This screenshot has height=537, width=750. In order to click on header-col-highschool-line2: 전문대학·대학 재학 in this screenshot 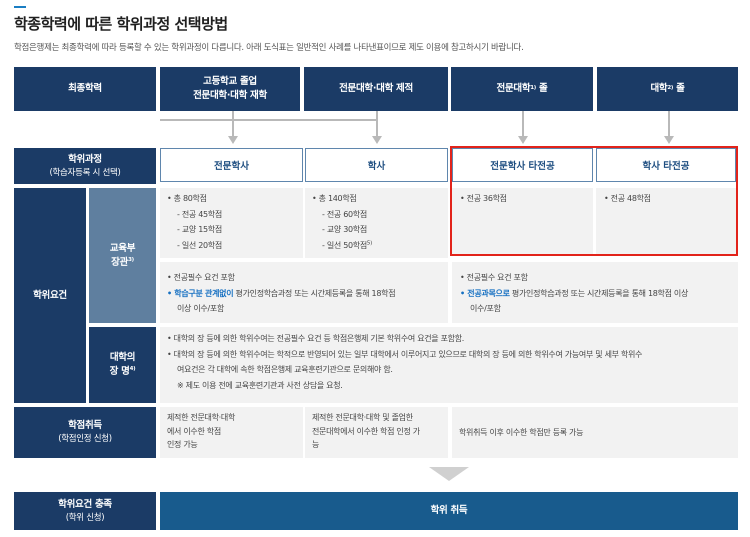, I will do `click(230, 95)`.